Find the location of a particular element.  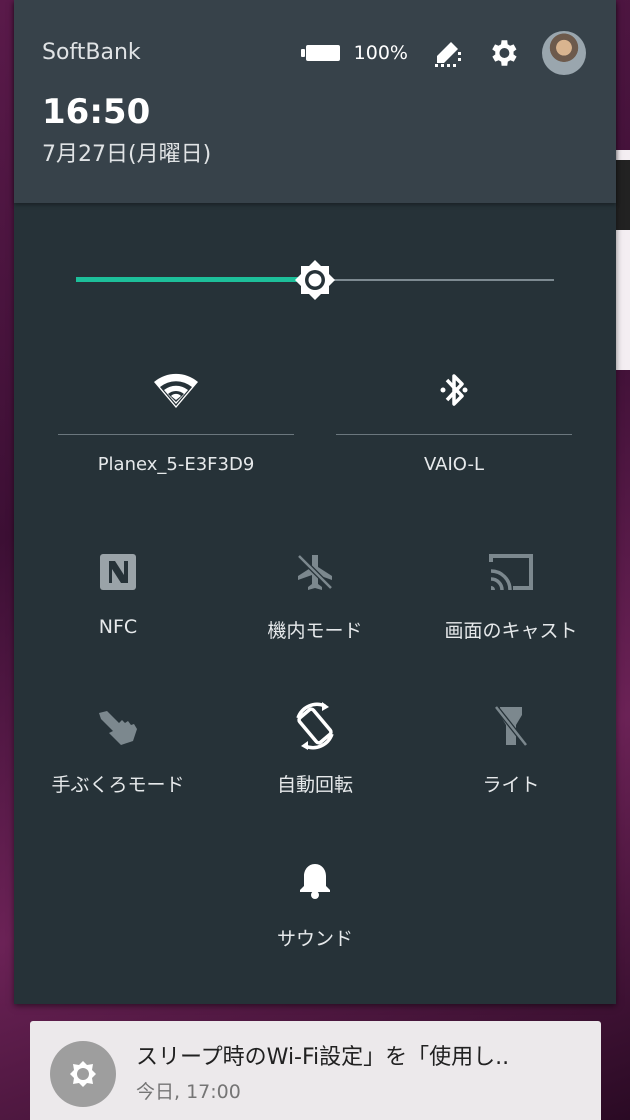

wifi-tile: Planex_5-E3F3D9 is located at coordinates (176, 422).